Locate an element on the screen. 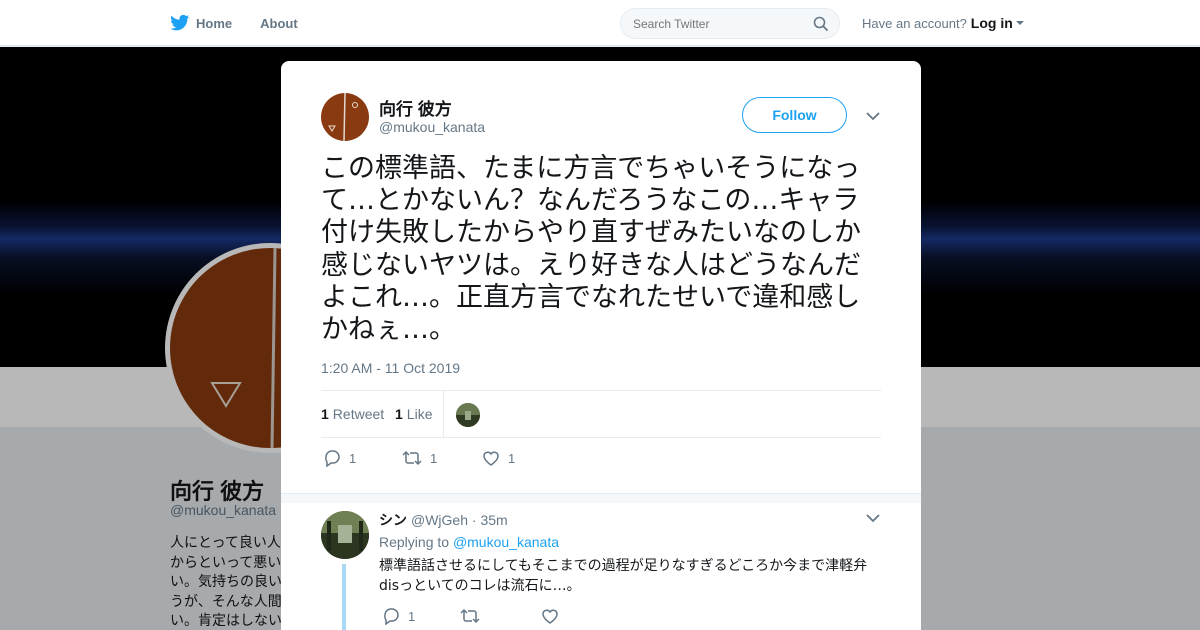 Image resolution: width=1200 pixels, height=630 pixels. reply-reply-action: 1 is located at coordinates (398, 616).